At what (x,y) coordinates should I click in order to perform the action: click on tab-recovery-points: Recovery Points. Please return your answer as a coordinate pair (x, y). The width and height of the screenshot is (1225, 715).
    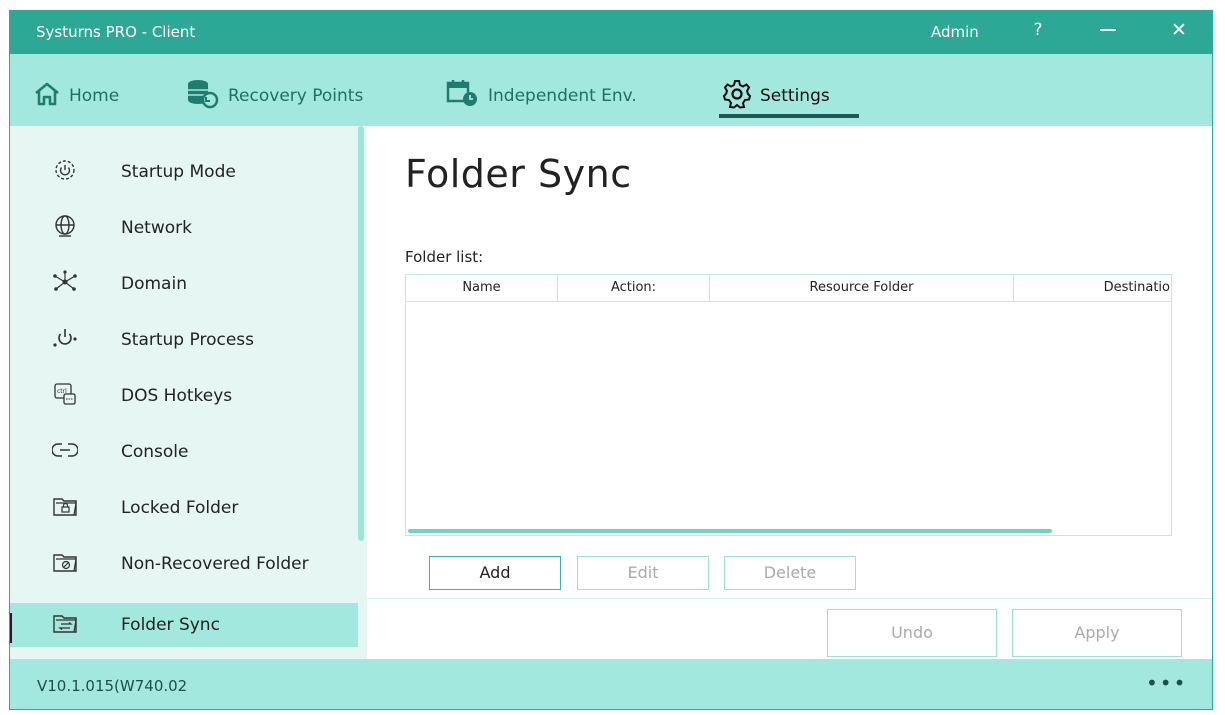
    Looking at the image, I should click on (274, 96).